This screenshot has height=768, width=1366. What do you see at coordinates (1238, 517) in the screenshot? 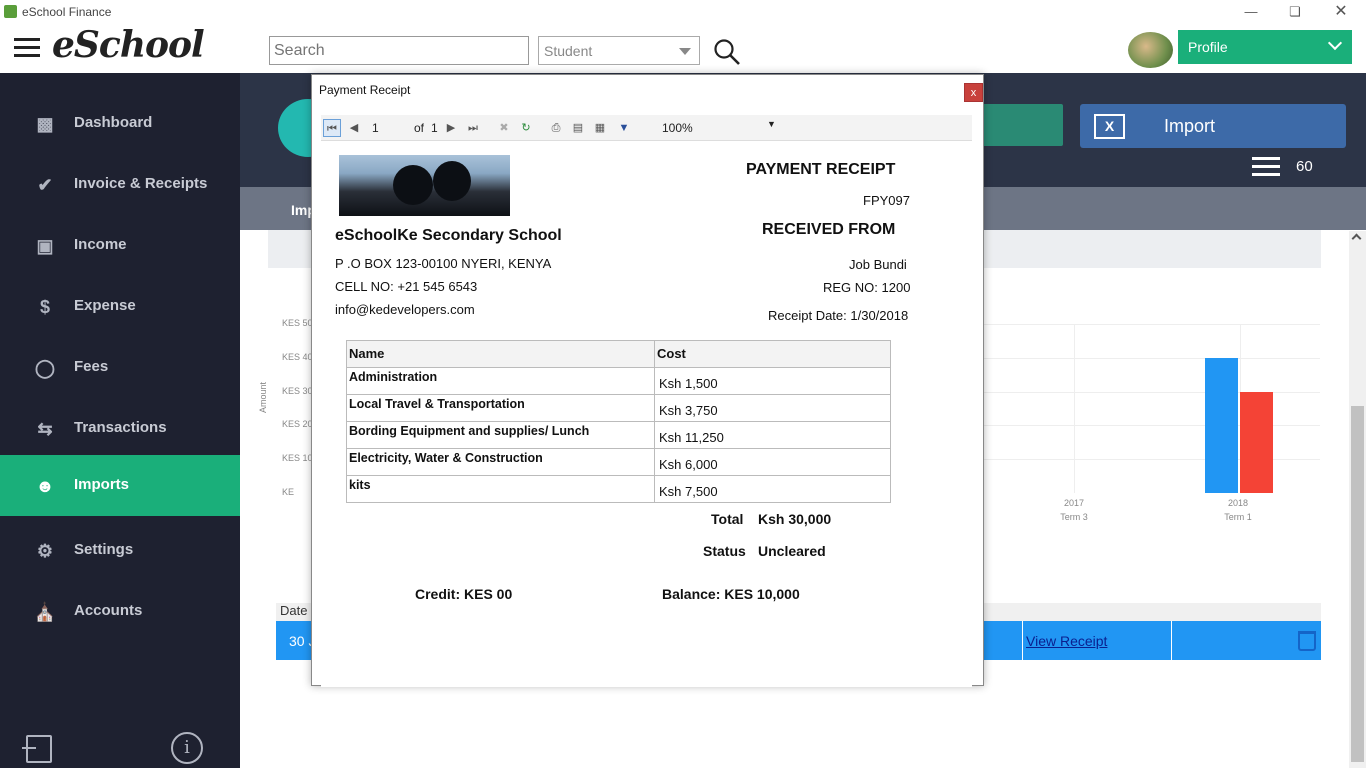
I see `x-tick-term: Term 1` at bounding box center [1238, 517].